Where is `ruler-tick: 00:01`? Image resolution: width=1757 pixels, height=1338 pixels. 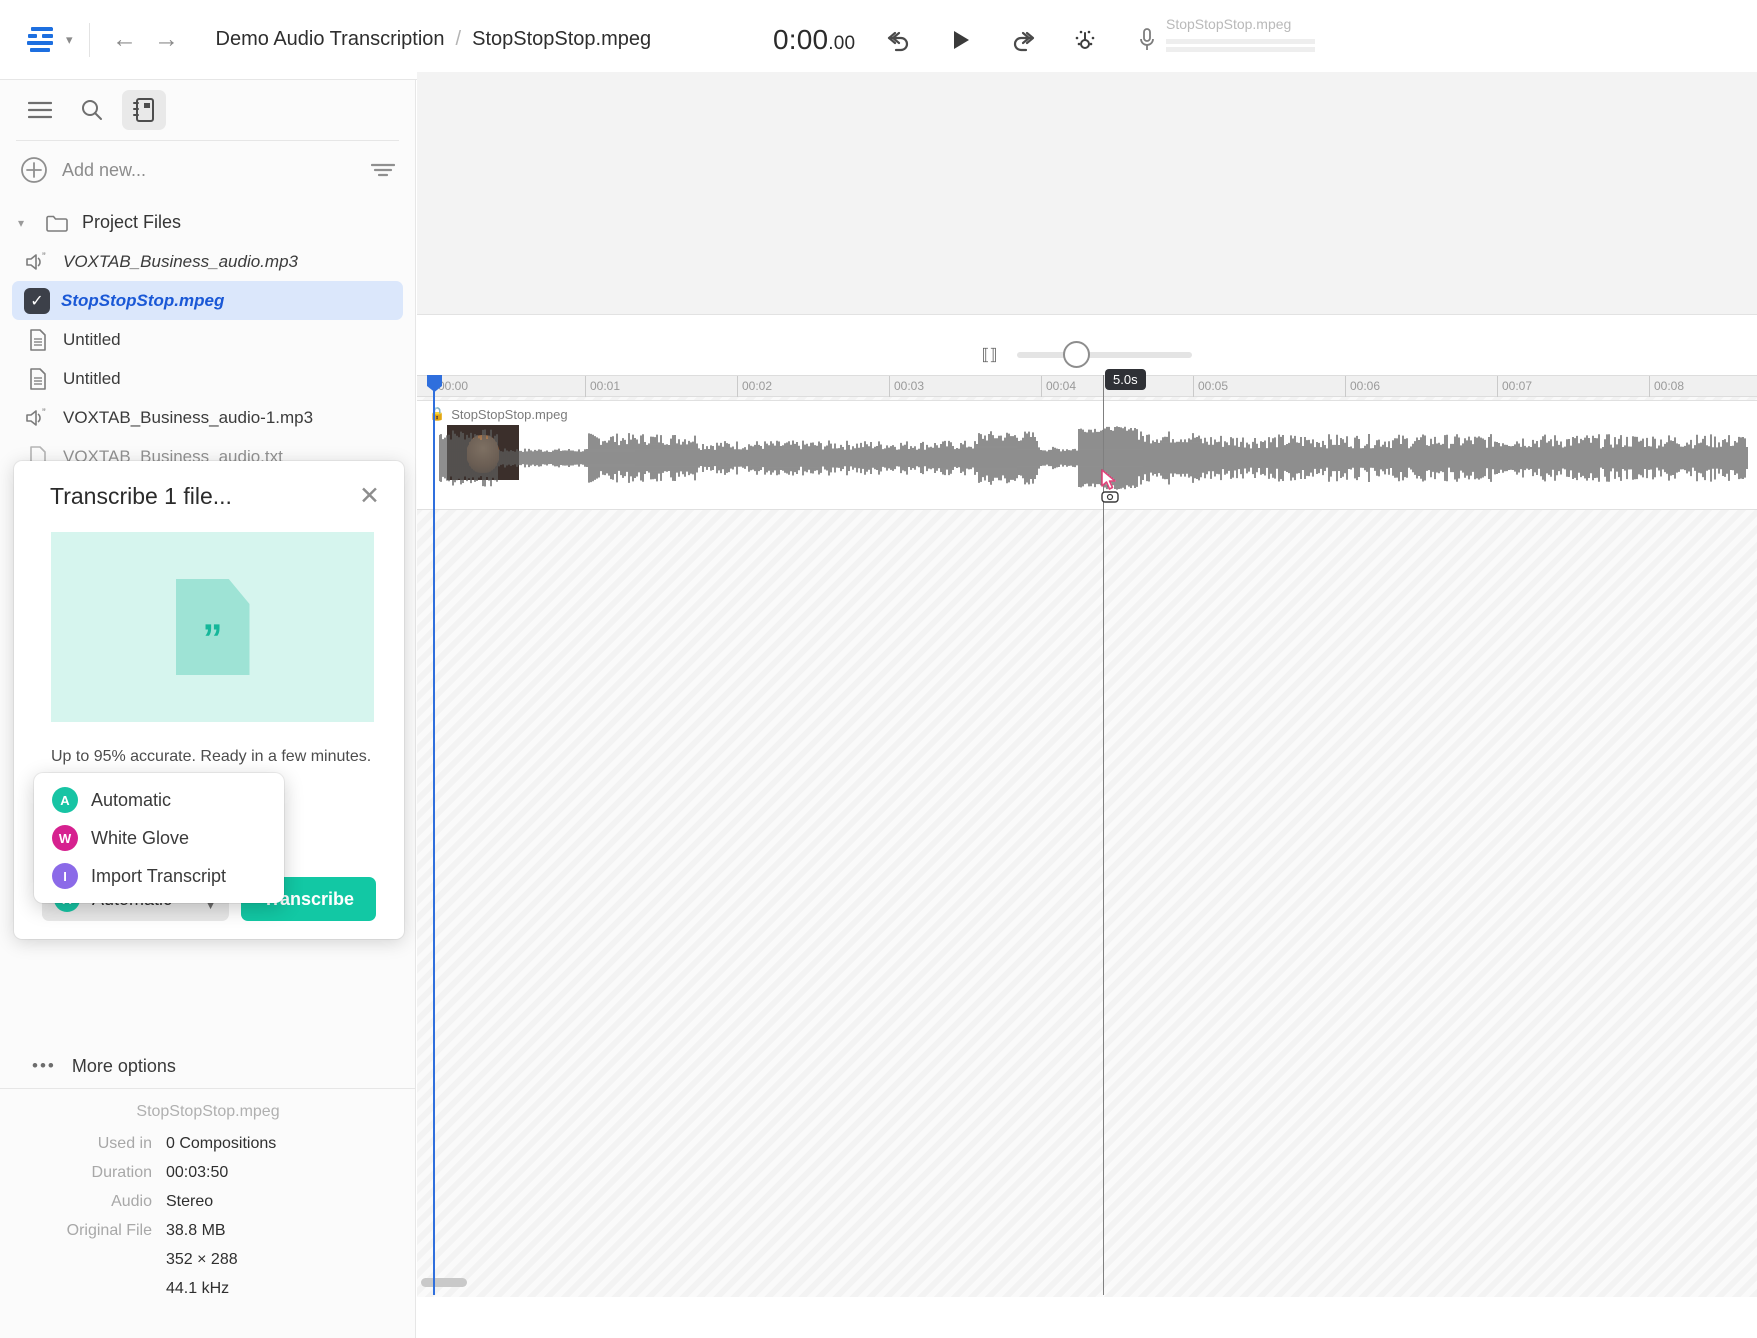
ruler-tick: 00:01 is located at coordinates (602, 387).